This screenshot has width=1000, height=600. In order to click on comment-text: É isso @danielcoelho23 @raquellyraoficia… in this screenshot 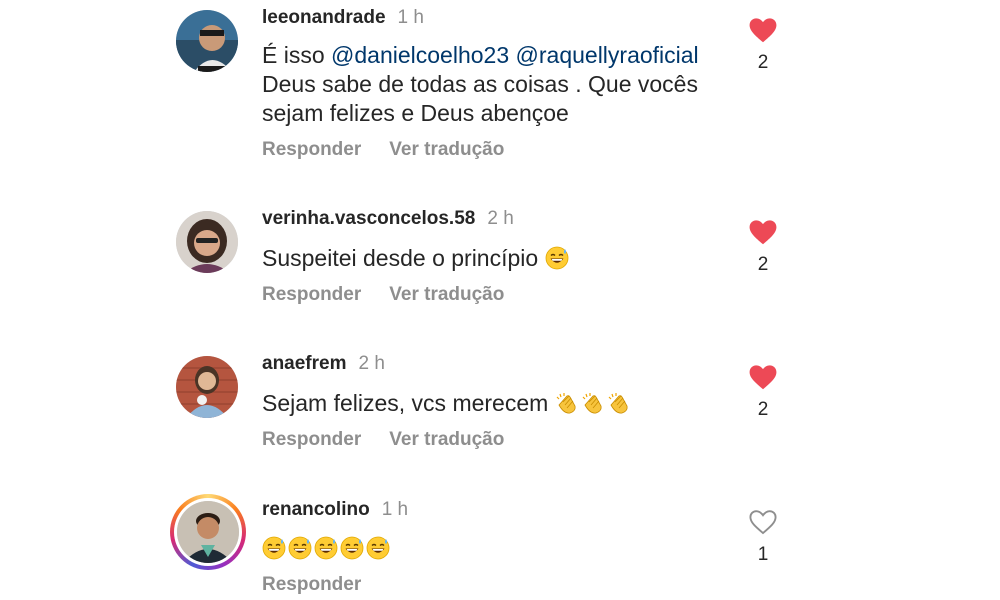, I will do `click(497, 84)`.